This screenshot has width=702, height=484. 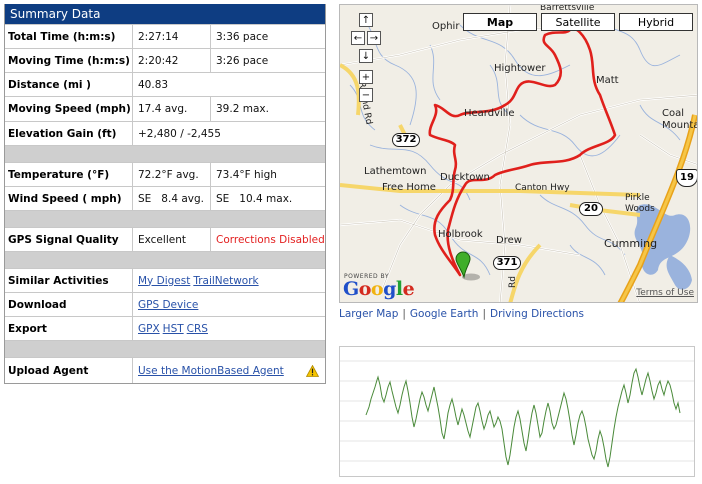 I want to click on trailnetwork-link: TrailNetwork, so click(x=225, y=281).